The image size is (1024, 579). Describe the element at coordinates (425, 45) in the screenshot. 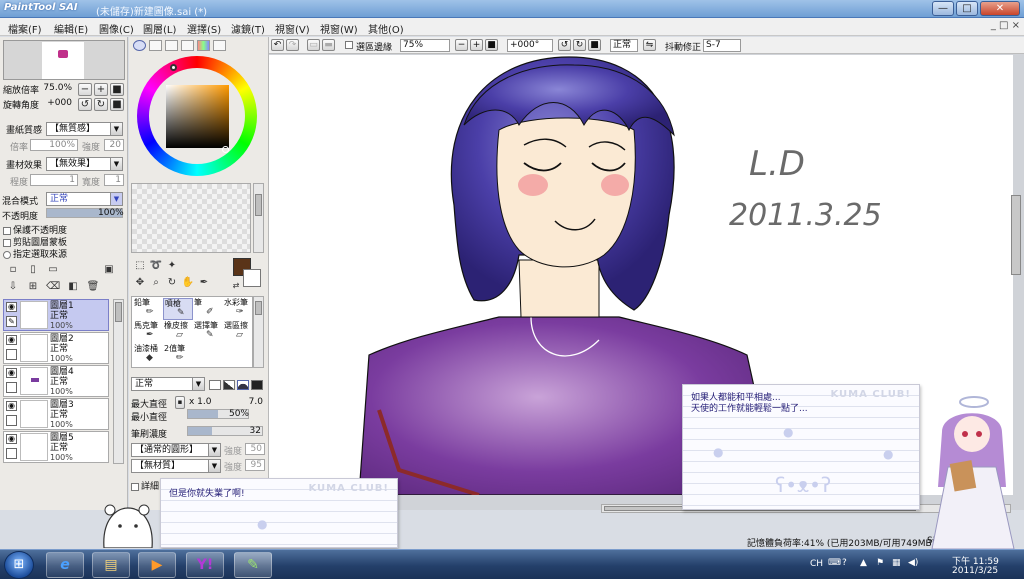

I see `canvas-zoom-field: 75%` at that location.